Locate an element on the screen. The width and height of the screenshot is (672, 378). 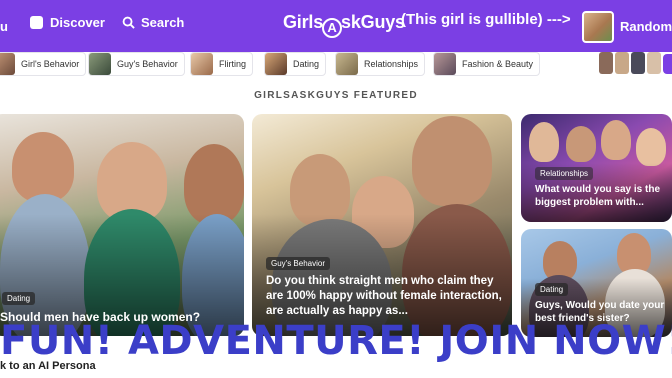
nav-item-fragment: u is located at coordinates (4, 26).